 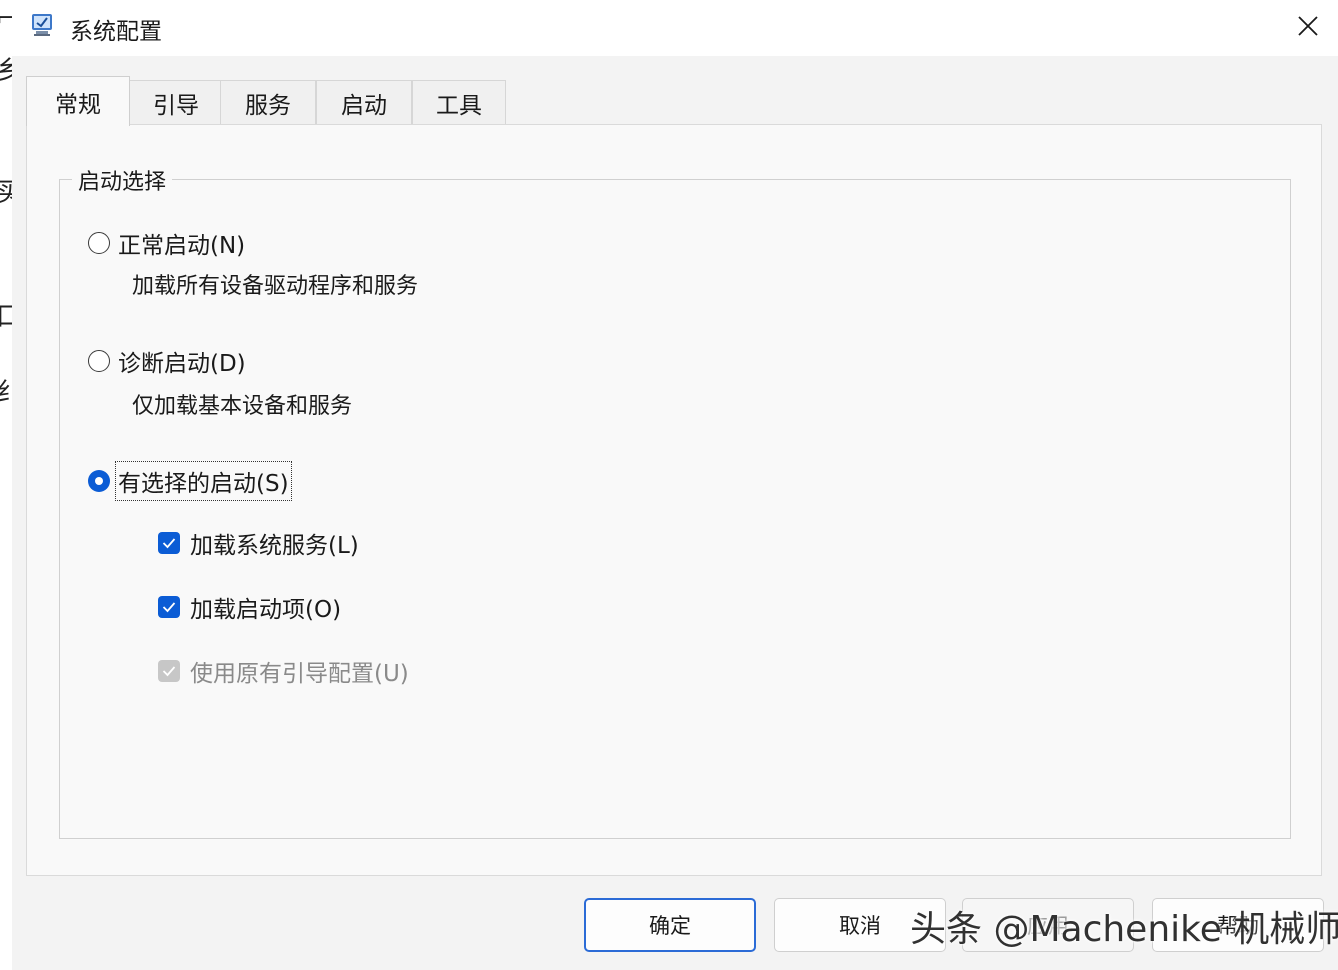 I want to click on tab-services: 服务, so click(x=268, y=102).